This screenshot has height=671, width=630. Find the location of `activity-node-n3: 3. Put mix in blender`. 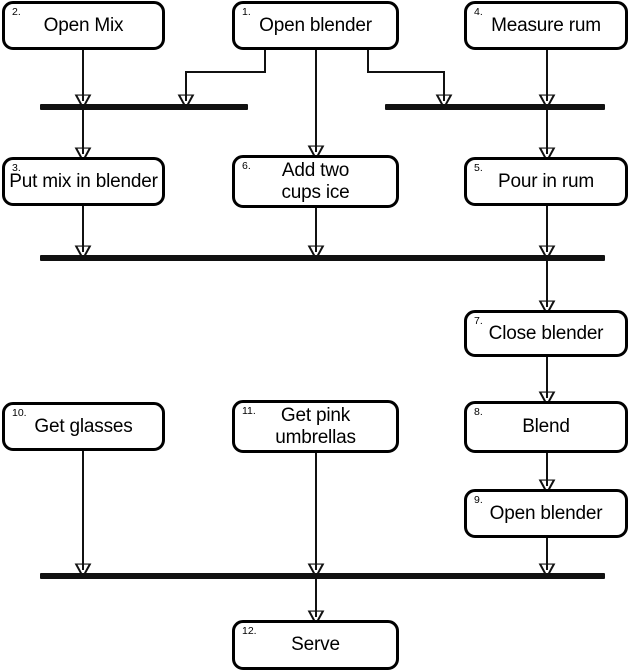

activity-node-n3: 3. Put mix in blender is located at coordinates (83, 181).